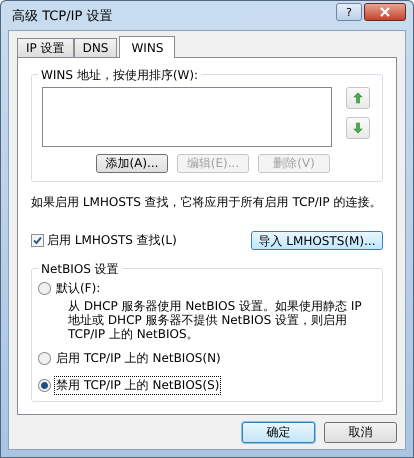  I want to click on lmhosts-checkbox: 启用 LMHOSTS 查找(L), so click(104, 240).